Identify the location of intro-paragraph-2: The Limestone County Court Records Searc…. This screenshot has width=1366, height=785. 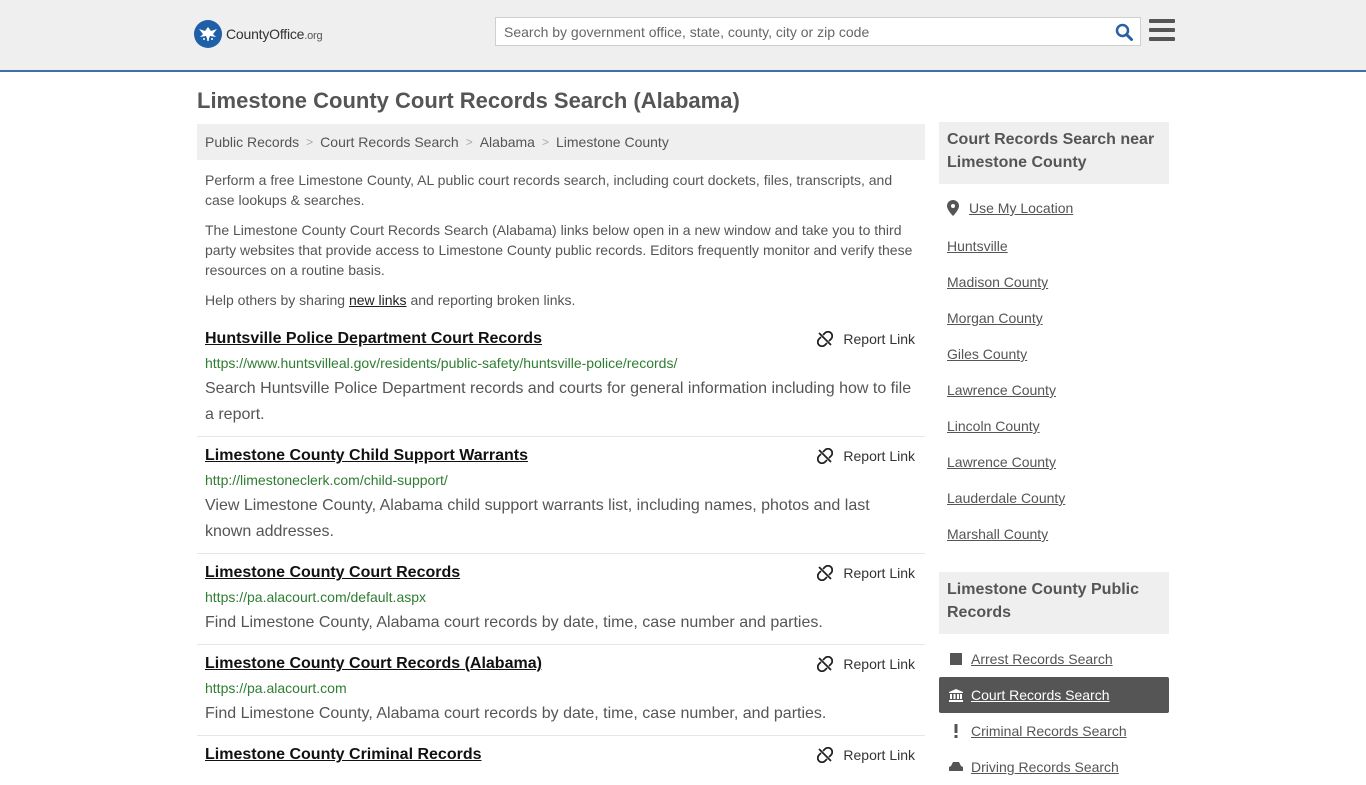
(559, 250).